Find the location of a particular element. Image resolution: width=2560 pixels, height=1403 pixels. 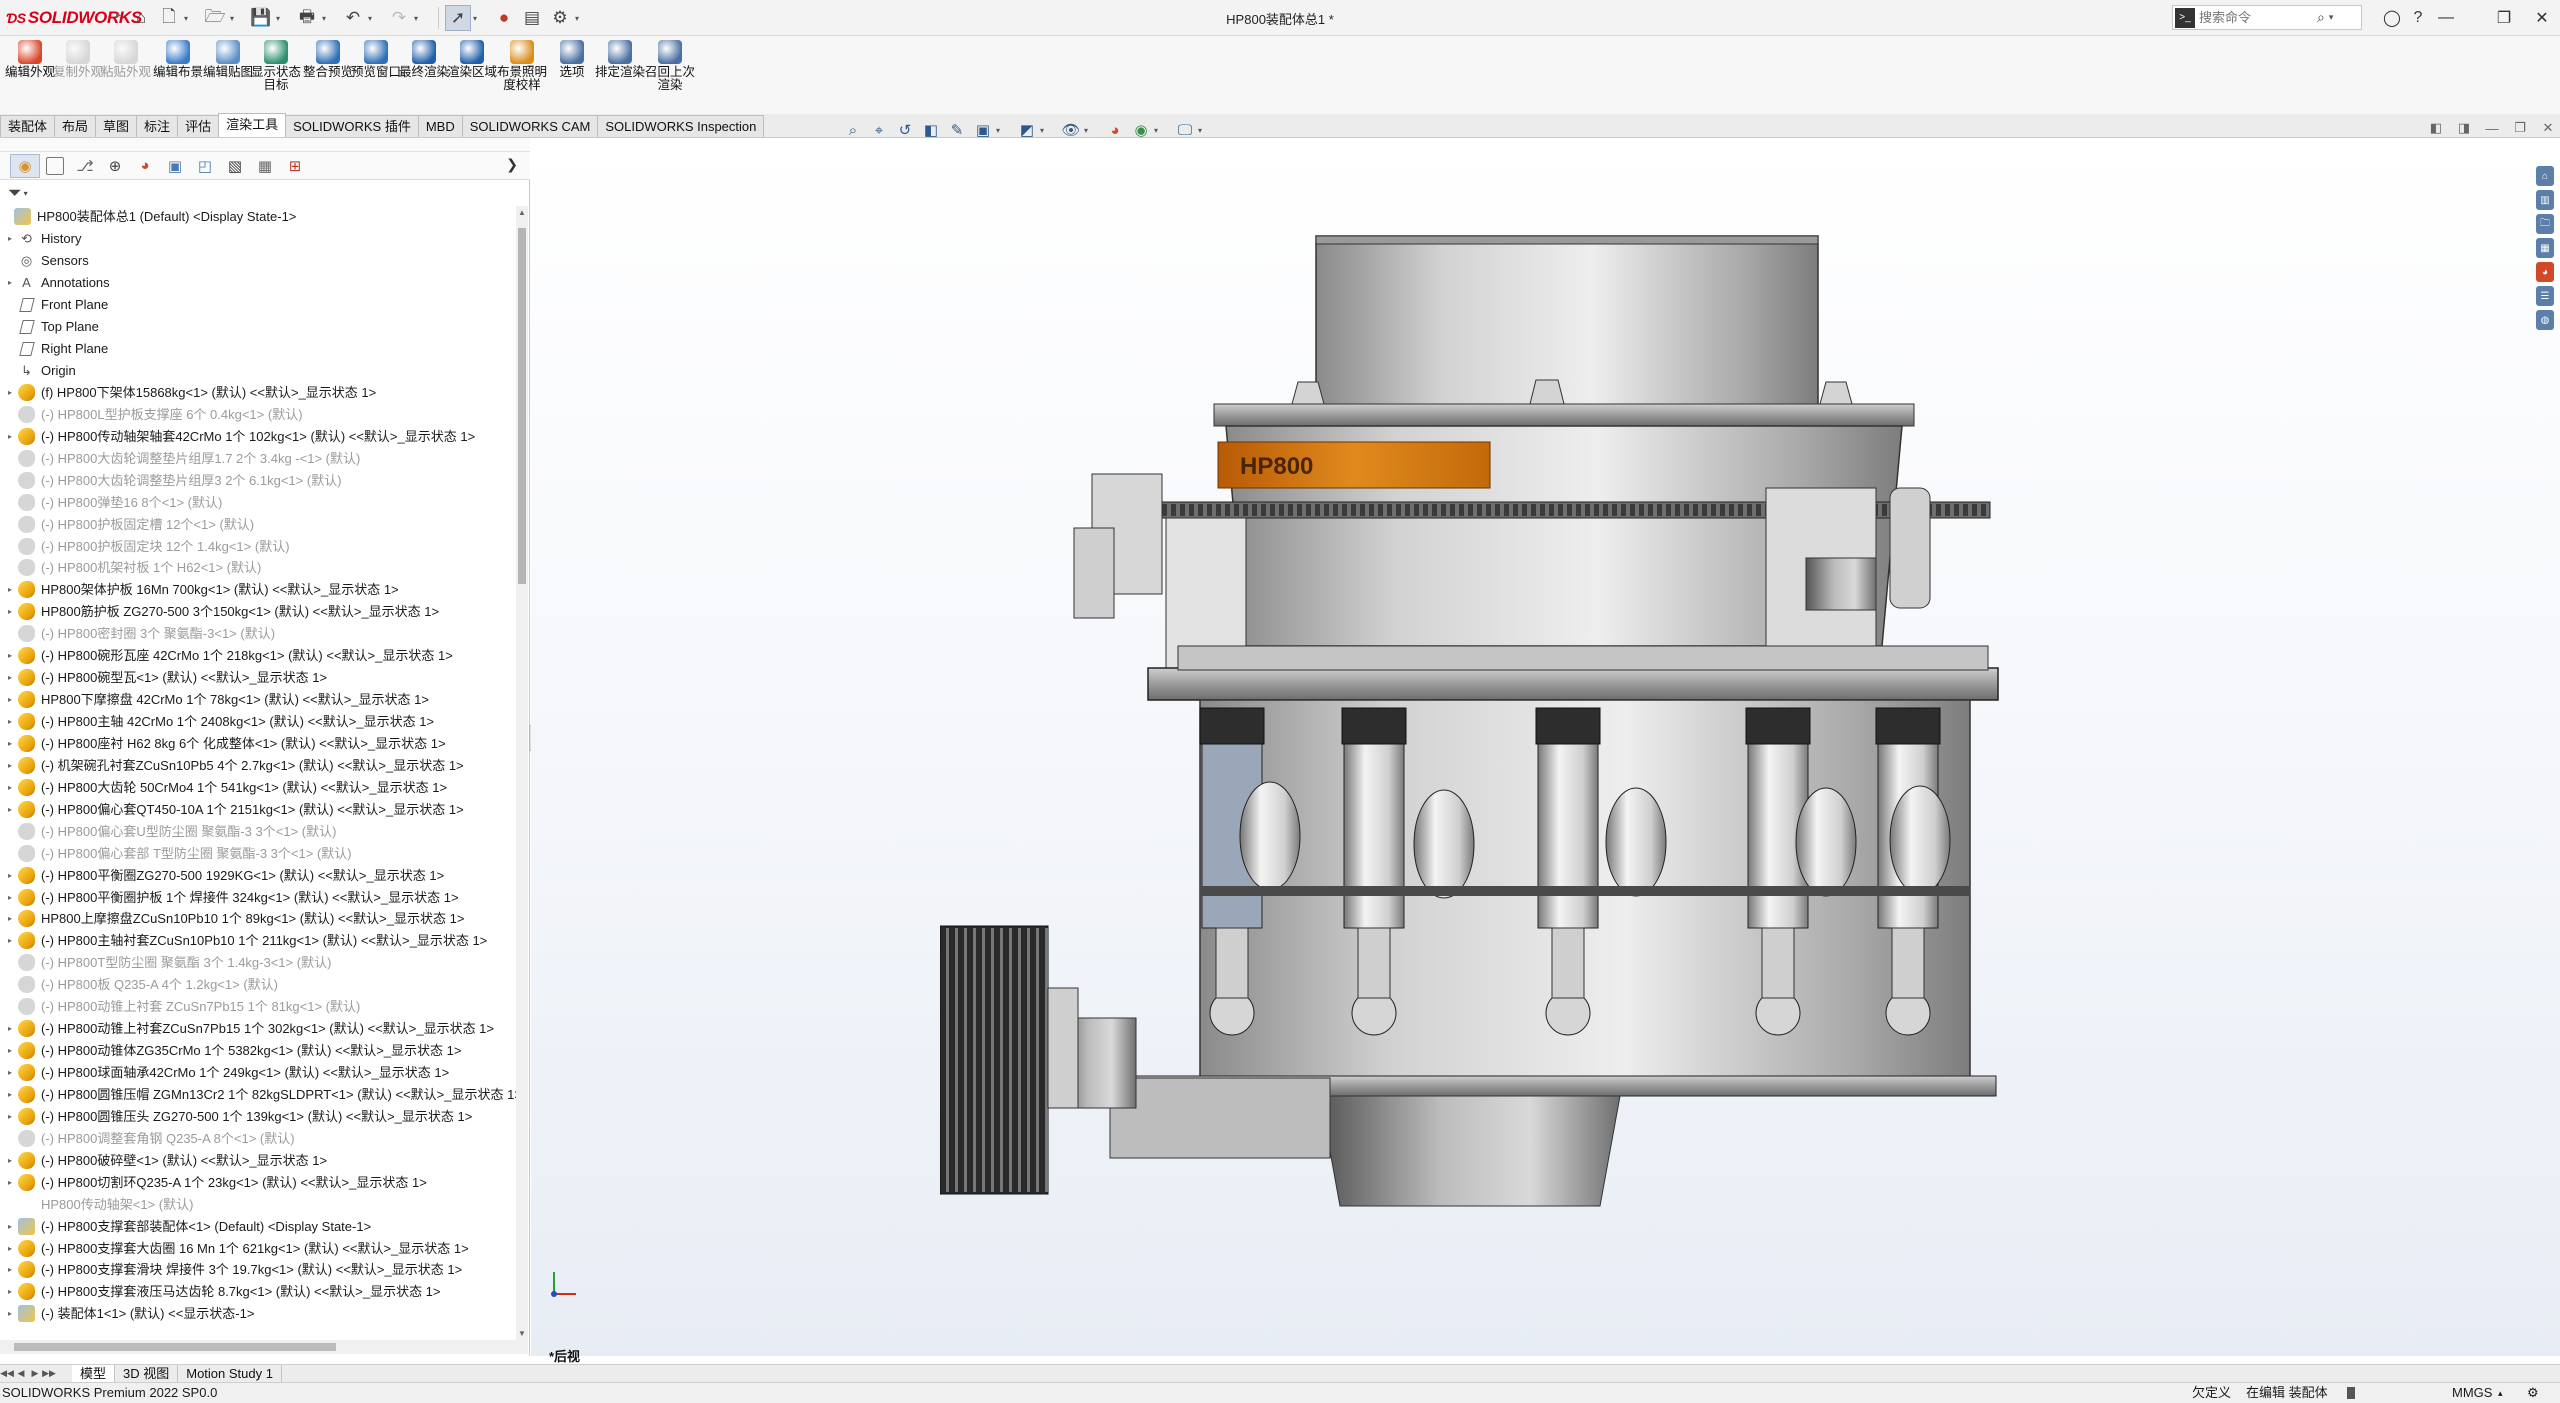

tree-item: ▸ A Annotations is located at coordinates (258, 283).